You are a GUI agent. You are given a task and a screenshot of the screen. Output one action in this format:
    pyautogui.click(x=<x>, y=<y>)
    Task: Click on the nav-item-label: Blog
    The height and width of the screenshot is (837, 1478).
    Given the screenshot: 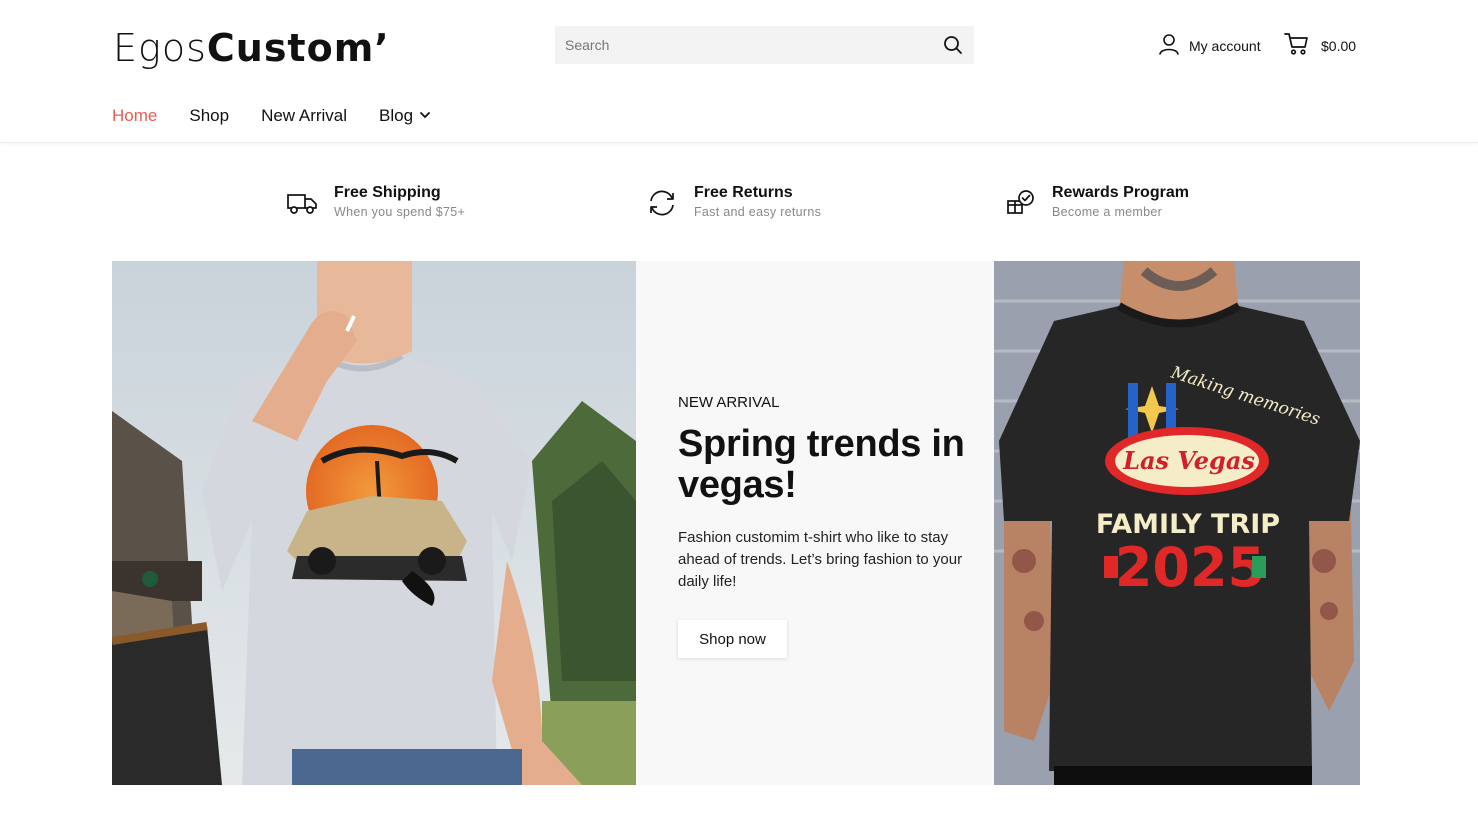 What is the action you would take?
    pyautogui.click(x=396, y=115)
    